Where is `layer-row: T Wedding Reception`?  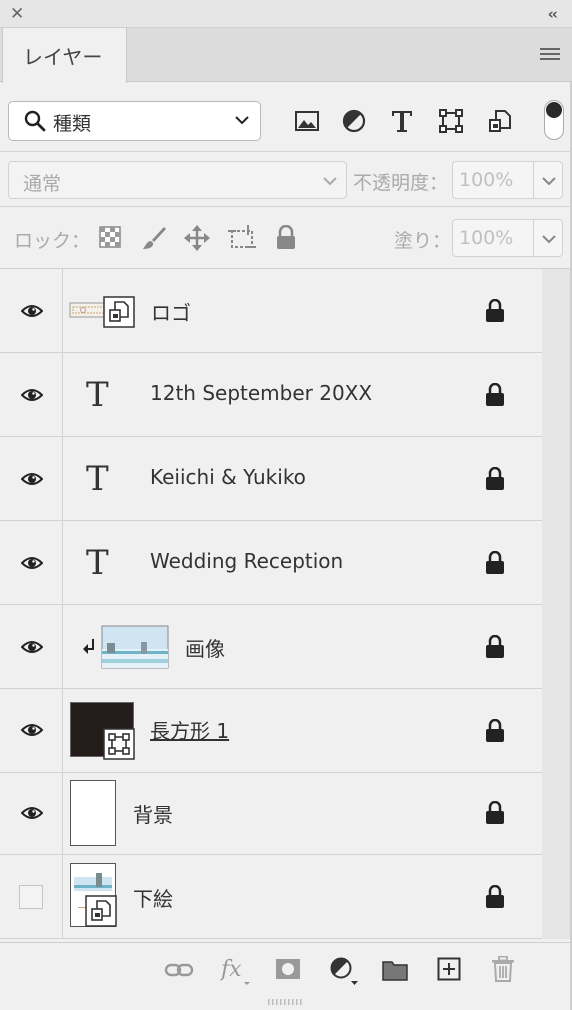
layer-row: T Wedding Reception is located at coordinates (271, 563).